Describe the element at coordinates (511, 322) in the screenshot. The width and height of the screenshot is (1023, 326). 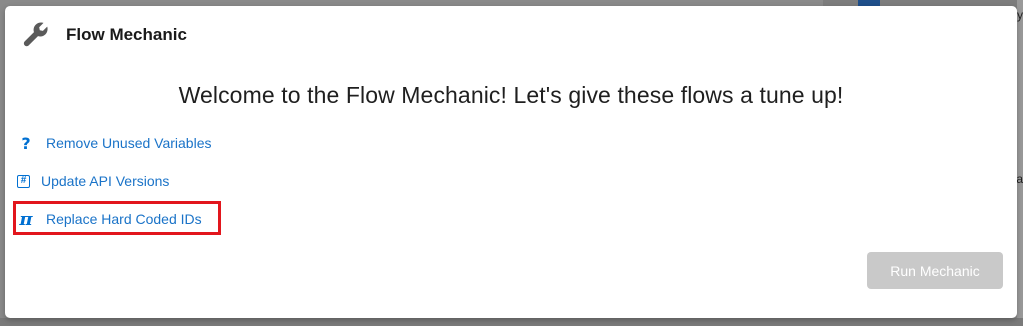
I see `background-page-bottom` at that location.